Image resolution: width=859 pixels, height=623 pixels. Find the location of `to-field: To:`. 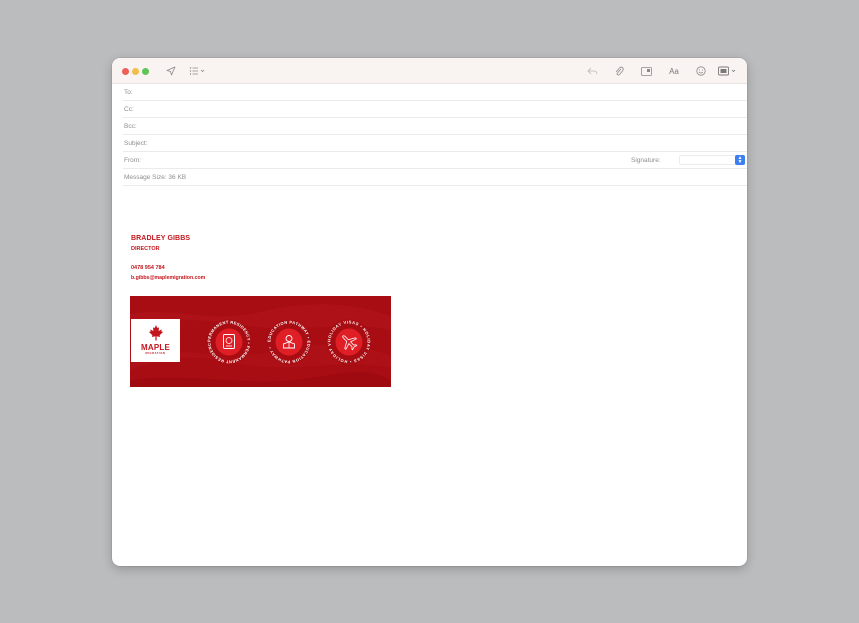

to-field: To: is located at coordinates (435, 92).